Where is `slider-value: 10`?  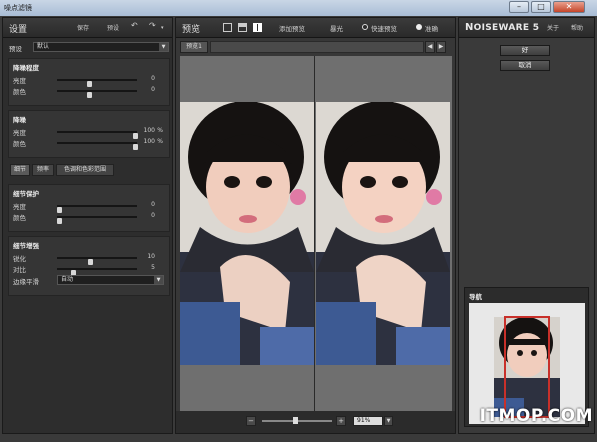
slider-value: 10 is located at coordinates (151, 256).